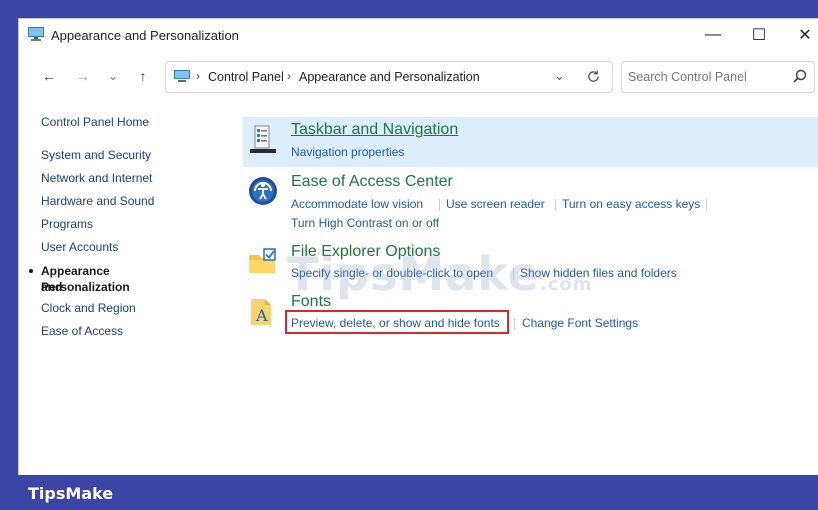 The width and height of the screenshot is (818, 510). I want to click on footer-brand: TipsMake, so click(71, 493).